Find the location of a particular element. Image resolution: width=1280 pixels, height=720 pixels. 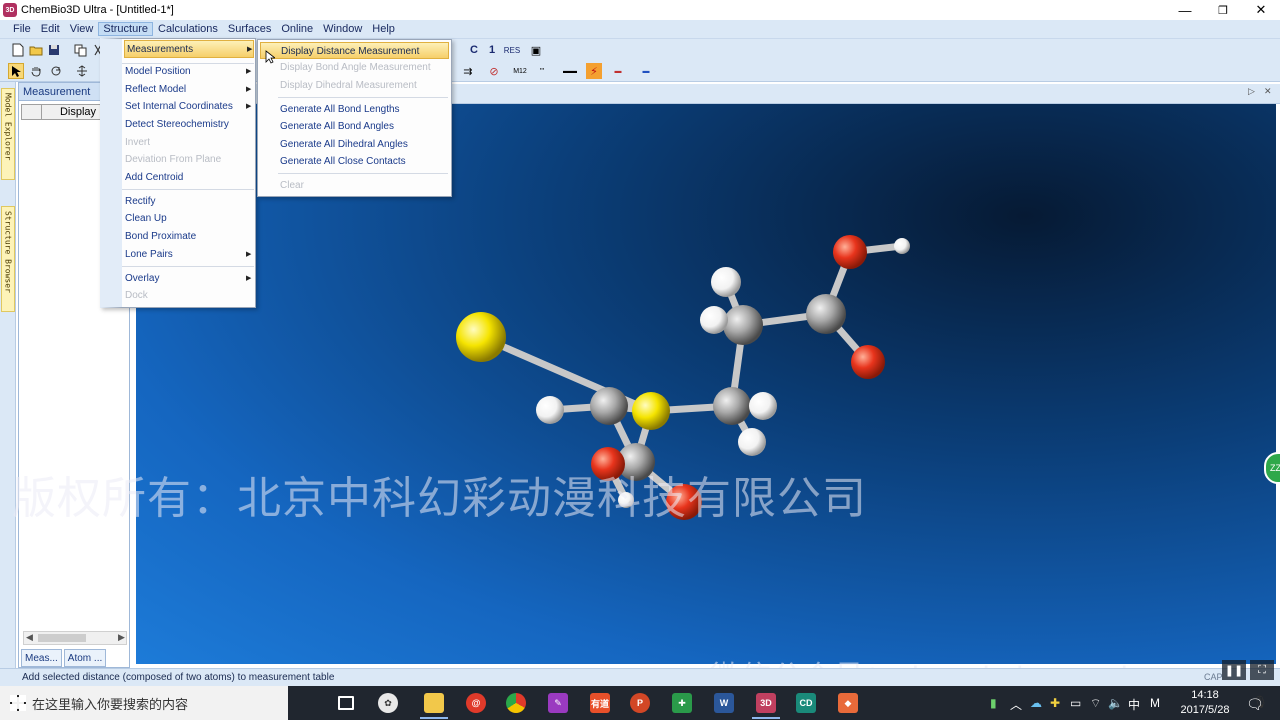

maximize-button: ❐ is located at coordinates (1223, 10).